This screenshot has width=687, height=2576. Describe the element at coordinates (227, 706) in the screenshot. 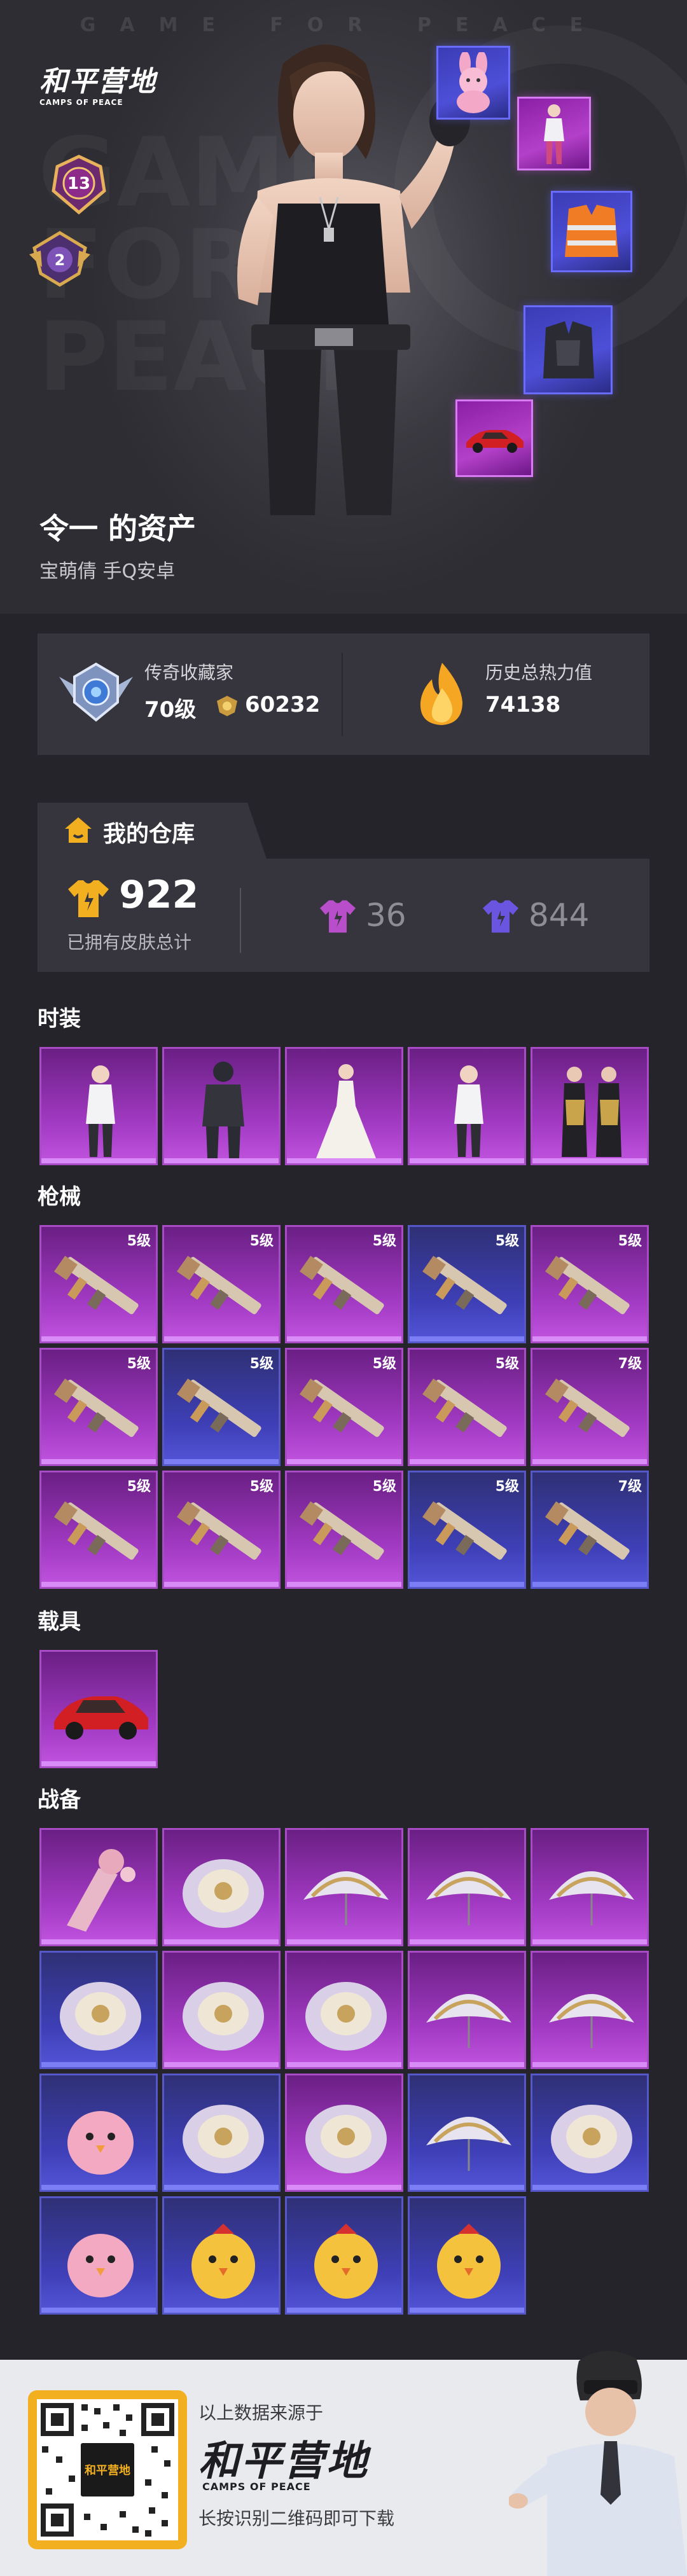

I see `points-coin-icon` at that location.